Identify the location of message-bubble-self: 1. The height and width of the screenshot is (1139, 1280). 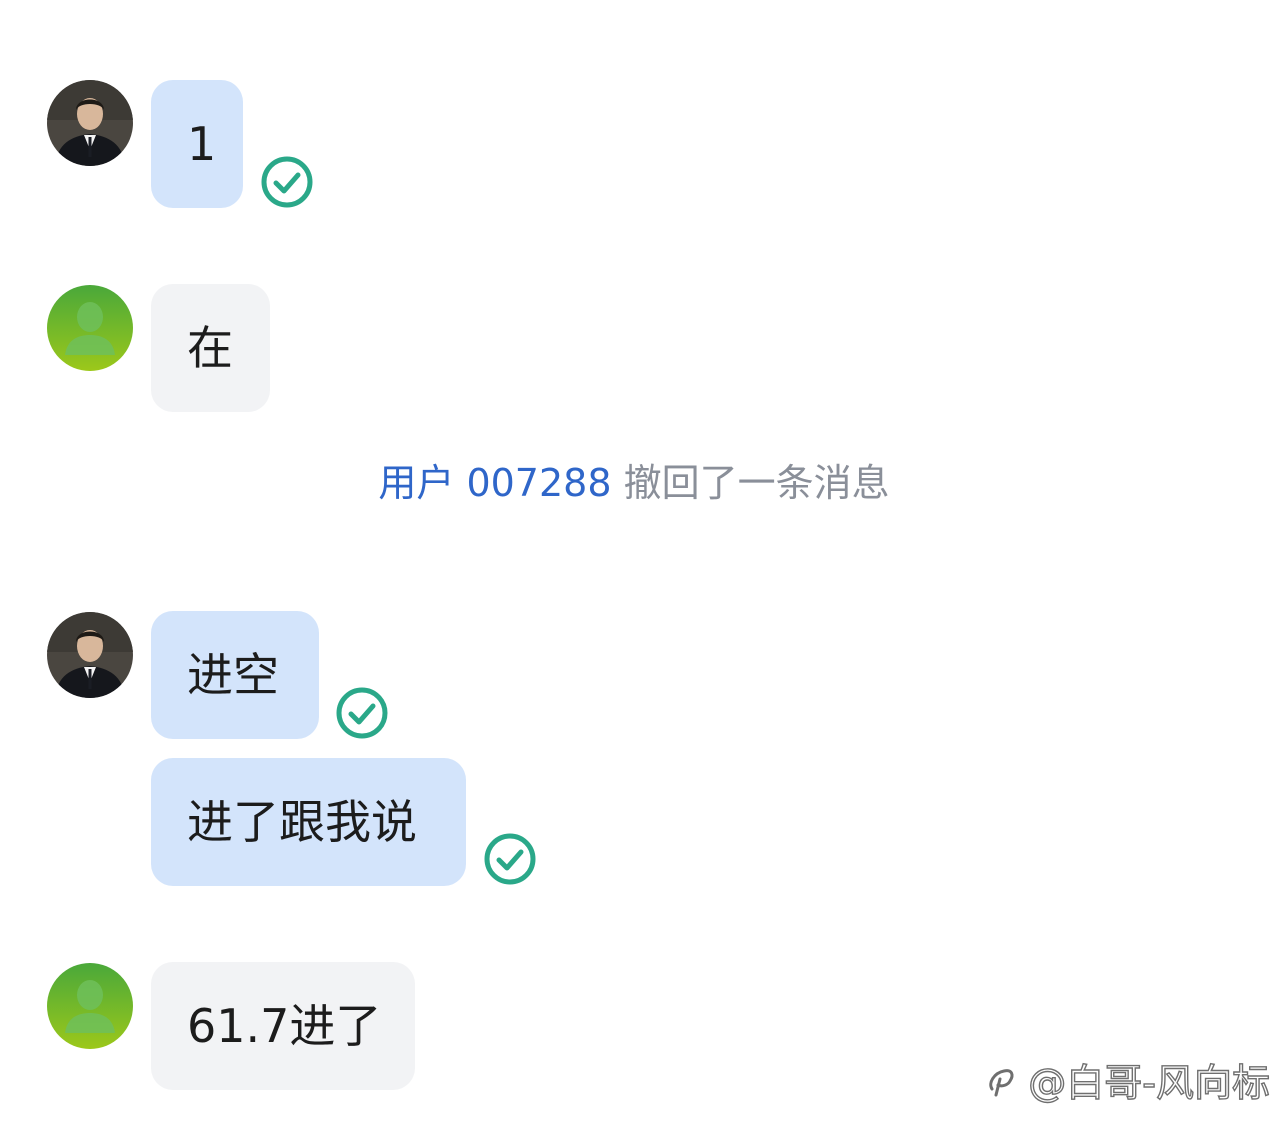
(197, 144).